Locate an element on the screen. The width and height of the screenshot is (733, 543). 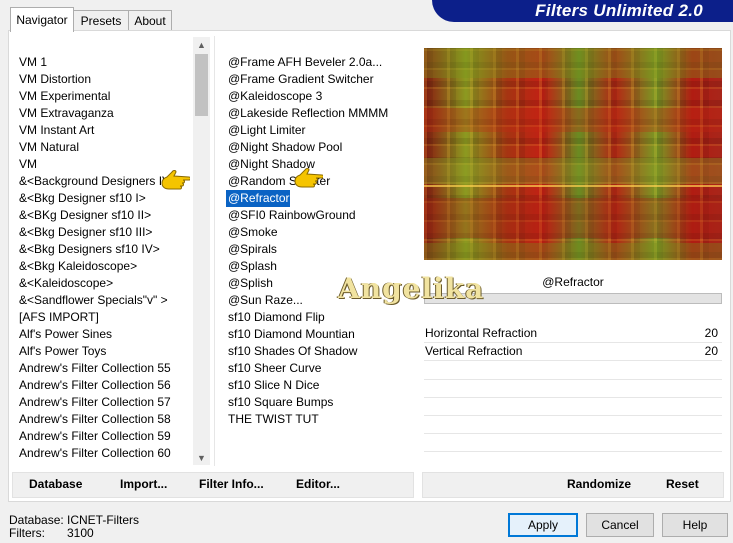
randomize-button: Randomize is located at coordinates (599, 484).